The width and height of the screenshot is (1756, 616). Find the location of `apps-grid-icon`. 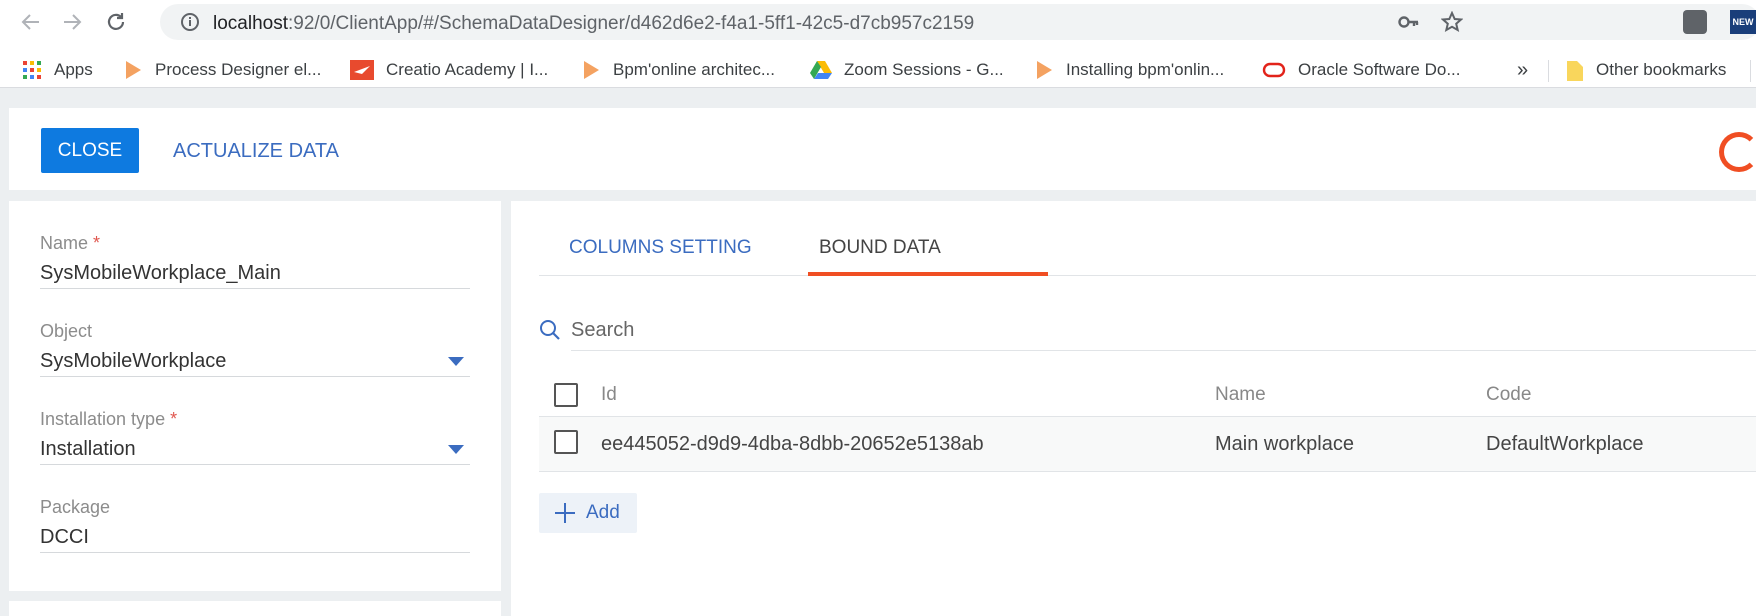

apps-grid-icon is located at coordinates (32, 70).